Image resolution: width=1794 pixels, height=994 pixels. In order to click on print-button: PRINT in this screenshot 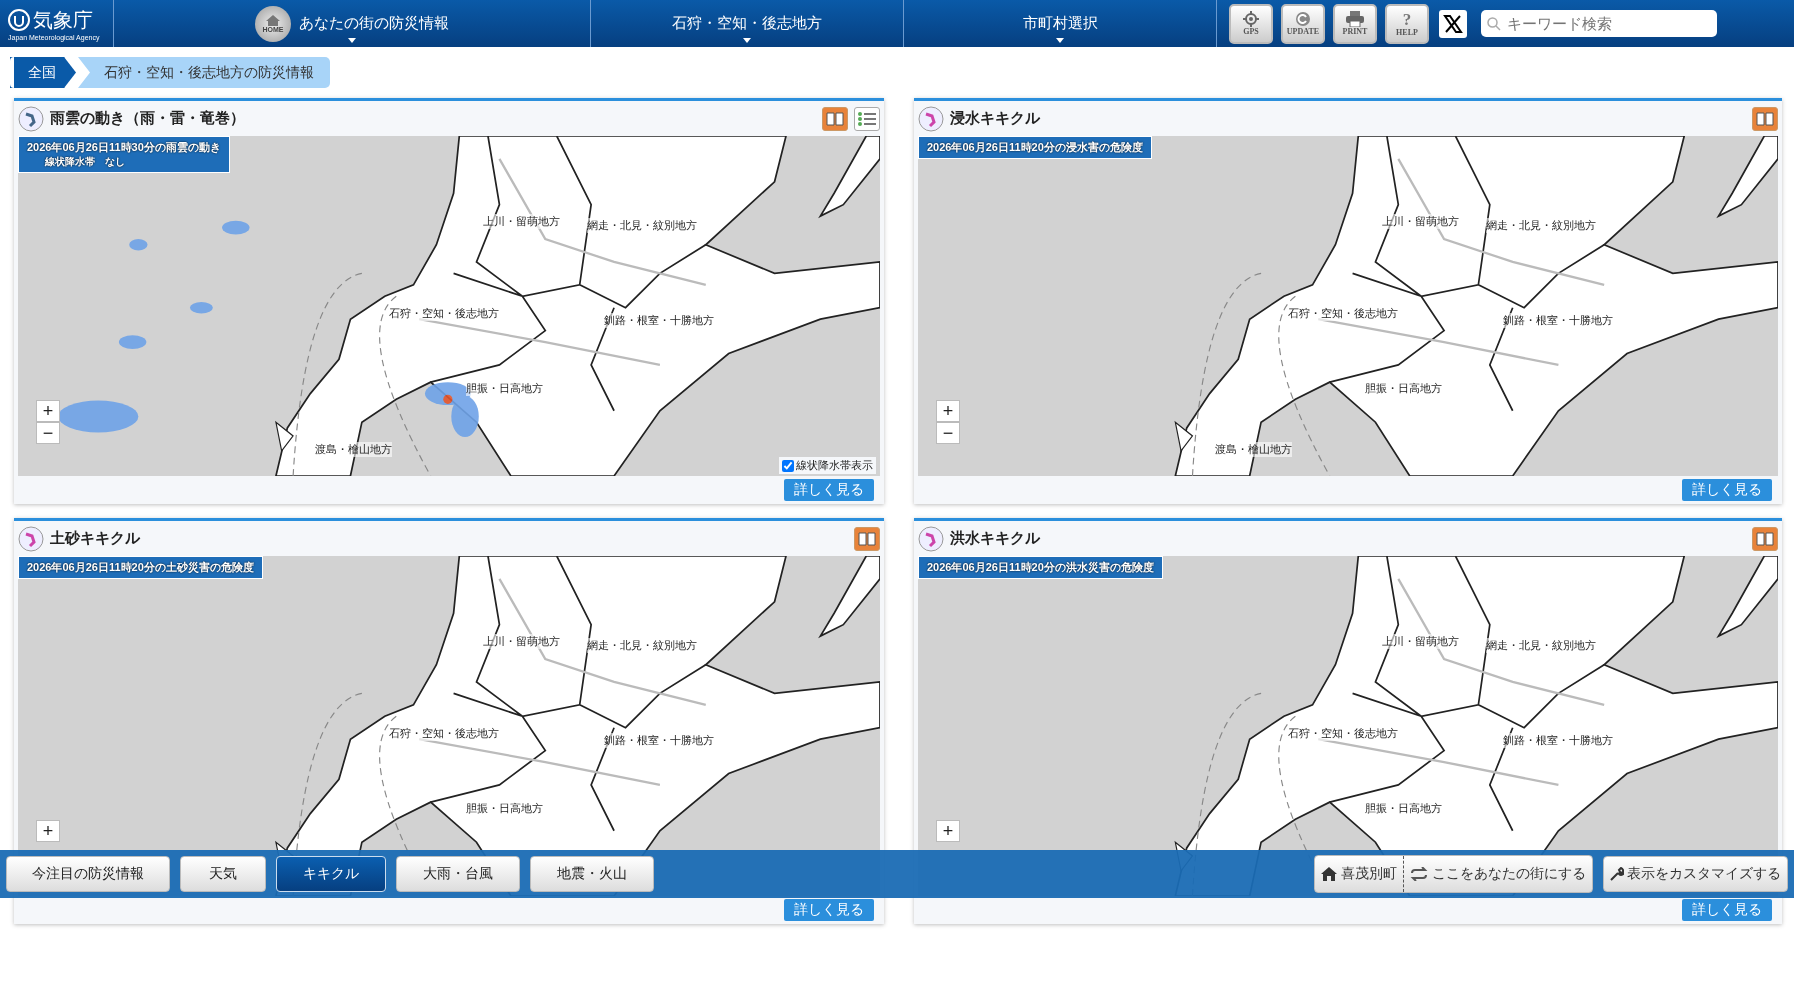, I will do `click(1355, 23)`.